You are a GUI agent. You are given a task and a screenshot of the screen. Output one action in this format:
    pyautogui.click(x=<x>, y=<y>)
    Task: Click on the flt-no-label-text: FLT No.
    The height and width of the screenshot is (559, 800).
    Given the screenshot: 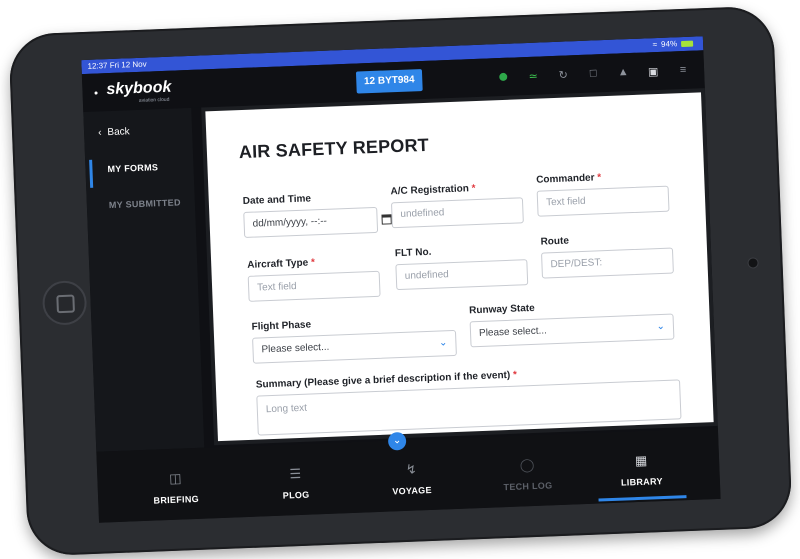 What is the action you would take?
    pyautogui.click(x=413, y=253)
    